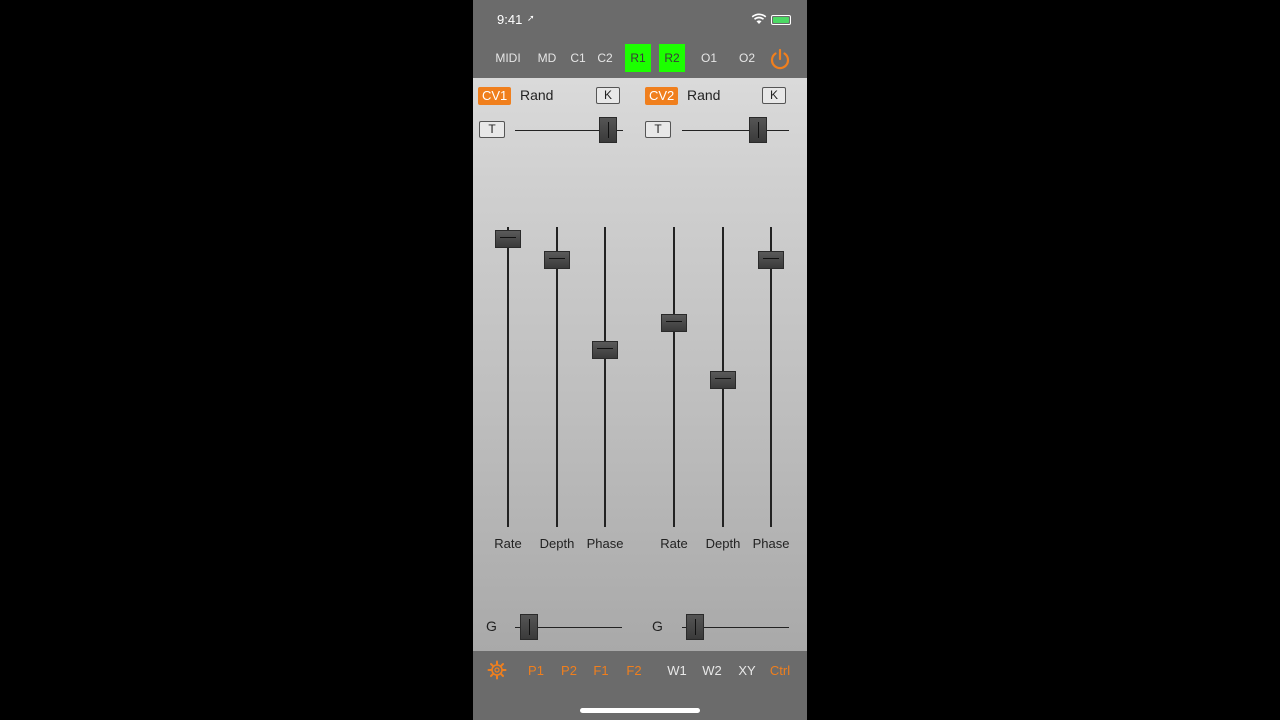 Image resolution: width=1280 pixels, height=720 pixels. What do you see at coordinates (578, 58) in the screenshot?
I see `nav-tab-c1: C1` at bounding box center [578, 58].